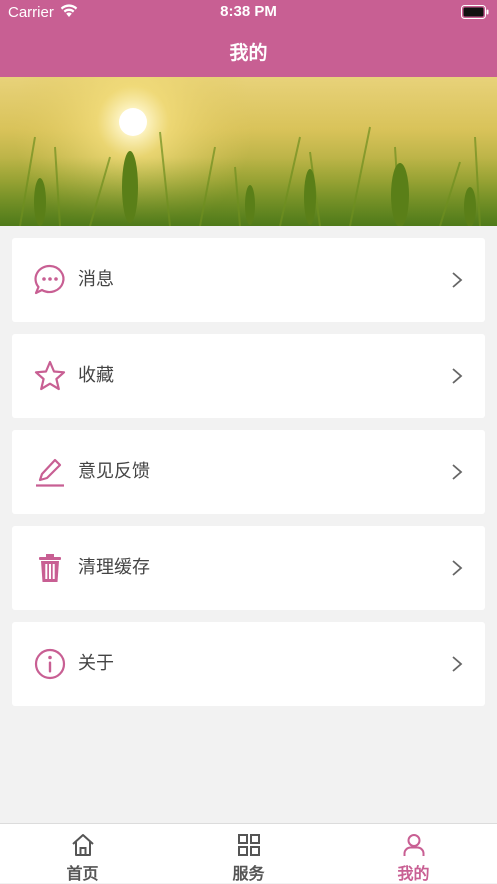  What do you see at coordinates (248, 568) in the screenshot?
I see `menu-item-clear-cache: 清理缓存` at bounding box center [248, 568].